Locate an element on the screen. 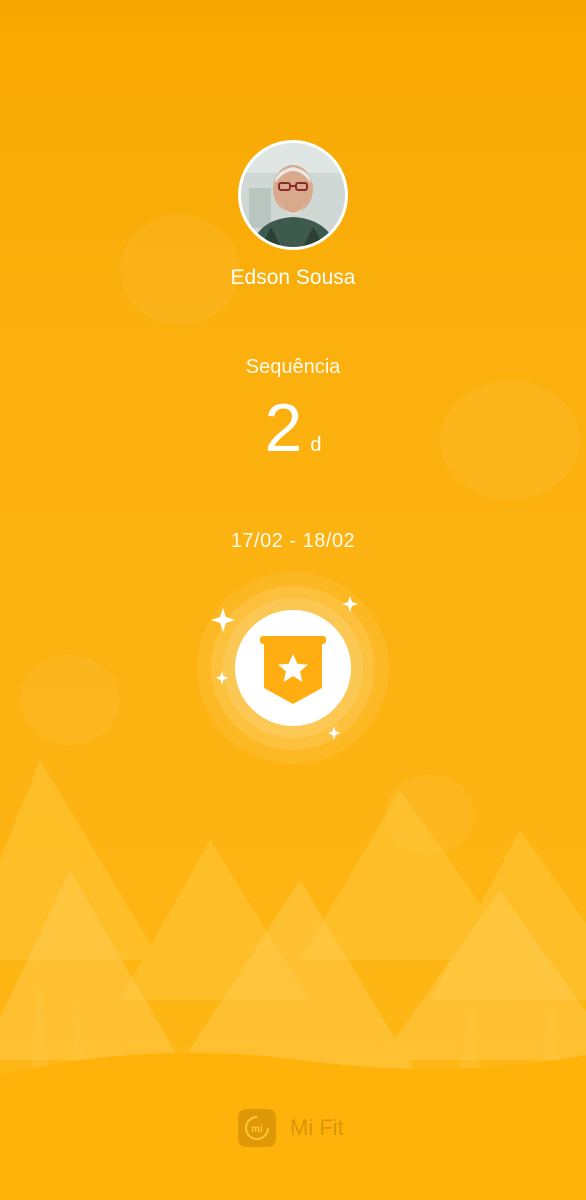  user-avatar-icon is located at coordinates (293, 195).